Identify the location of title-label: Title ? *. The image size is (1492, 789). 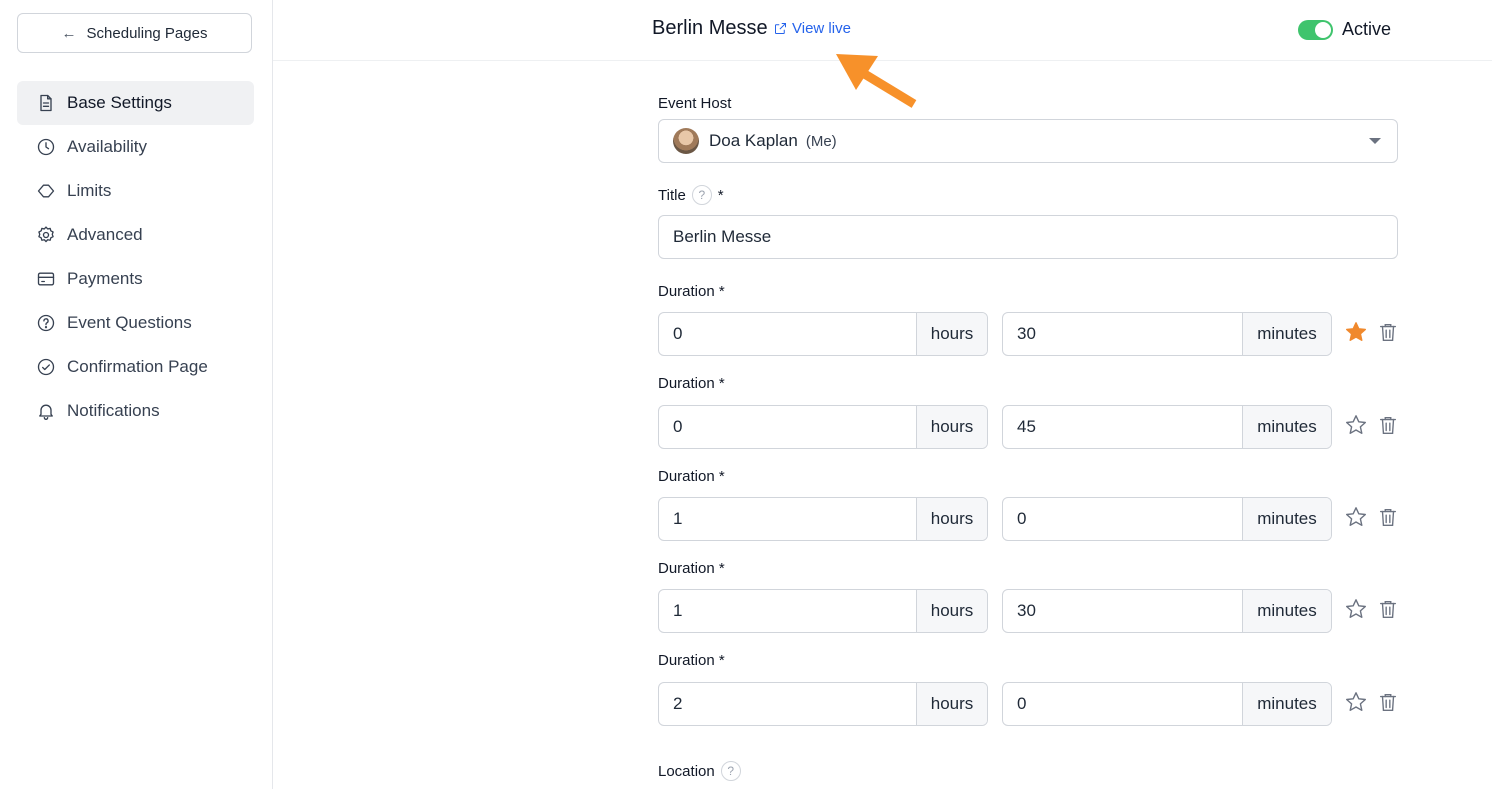
(691, 195).